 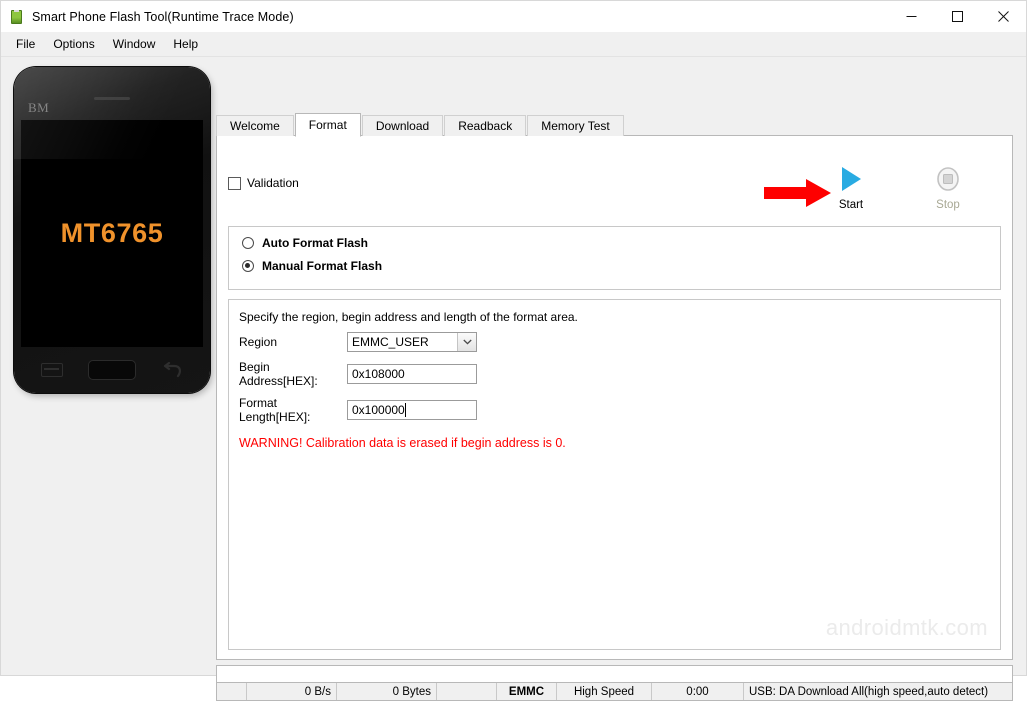 I want to click on phone-nav-bar, so click(x=112, y=370).